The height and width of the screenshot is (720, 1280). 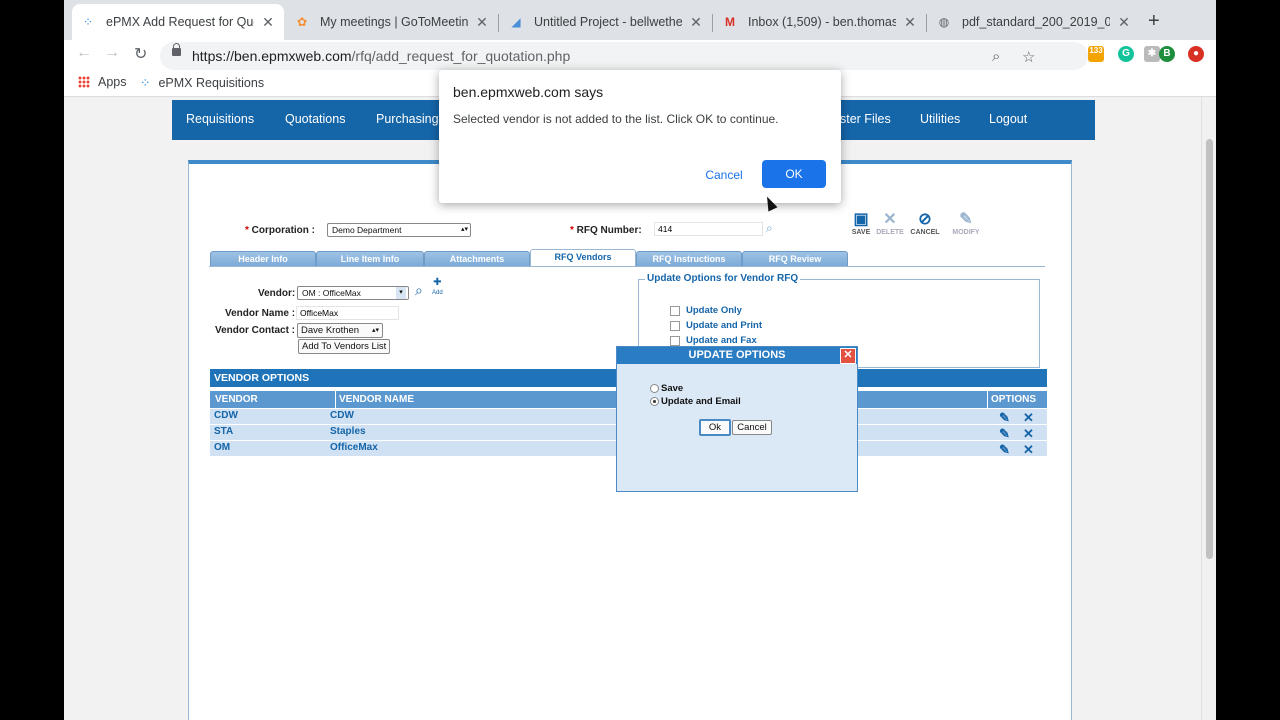 What do you see at coordinates (344, 346) in the screenshot?
I see `add-to-vendors-list-button: Add To Vendors List` at bounding box center [344, 346].